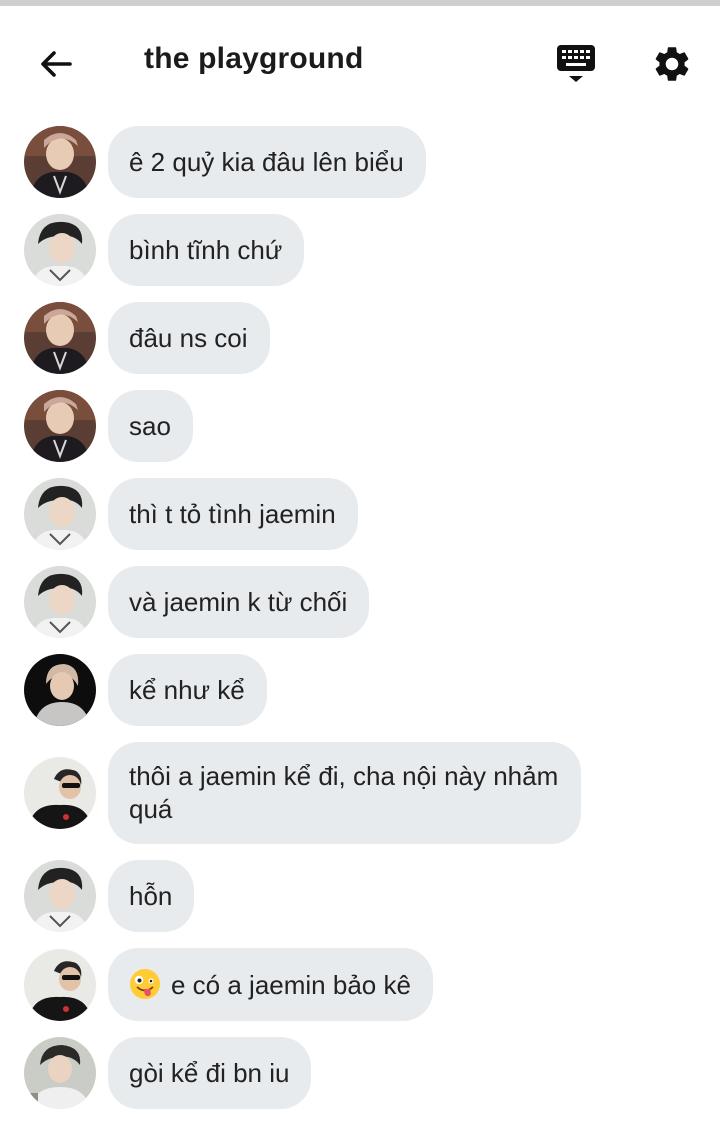 The image size is (720, 1125). I want to click on message-row: và jaemin k từ chối, so click(372, 602).